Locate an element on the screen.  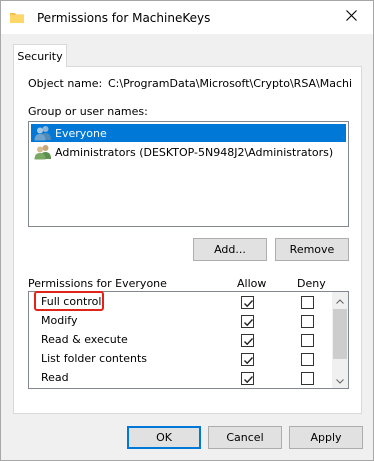
permissions-scrollbar is located at coordinates (340, 340).